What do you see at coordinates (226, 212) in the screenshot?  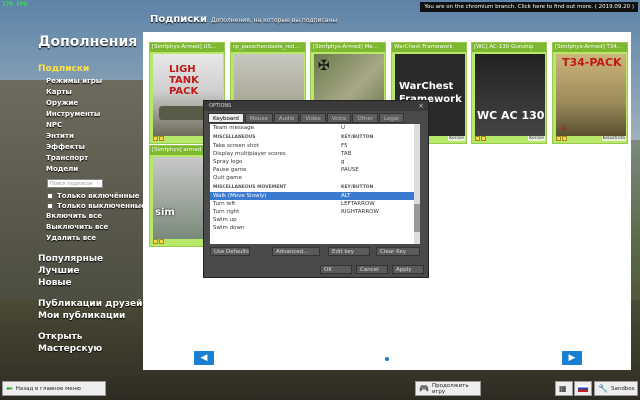 I see `binding-action: Turn right` at bounding box center [226, 212].